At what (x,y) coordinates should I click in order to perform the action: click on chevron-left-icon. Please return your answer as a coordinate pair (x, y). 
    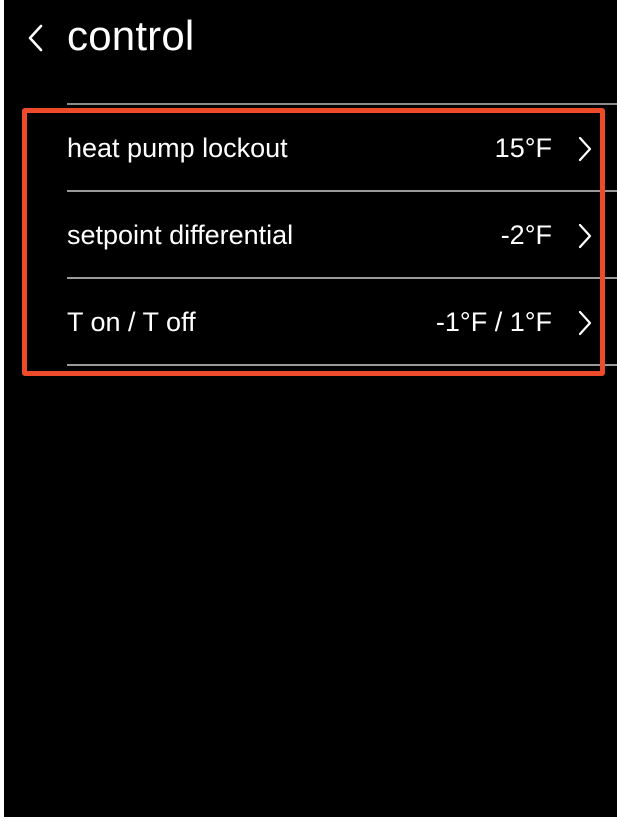
    Looking at the image, I should click on (37, 38).